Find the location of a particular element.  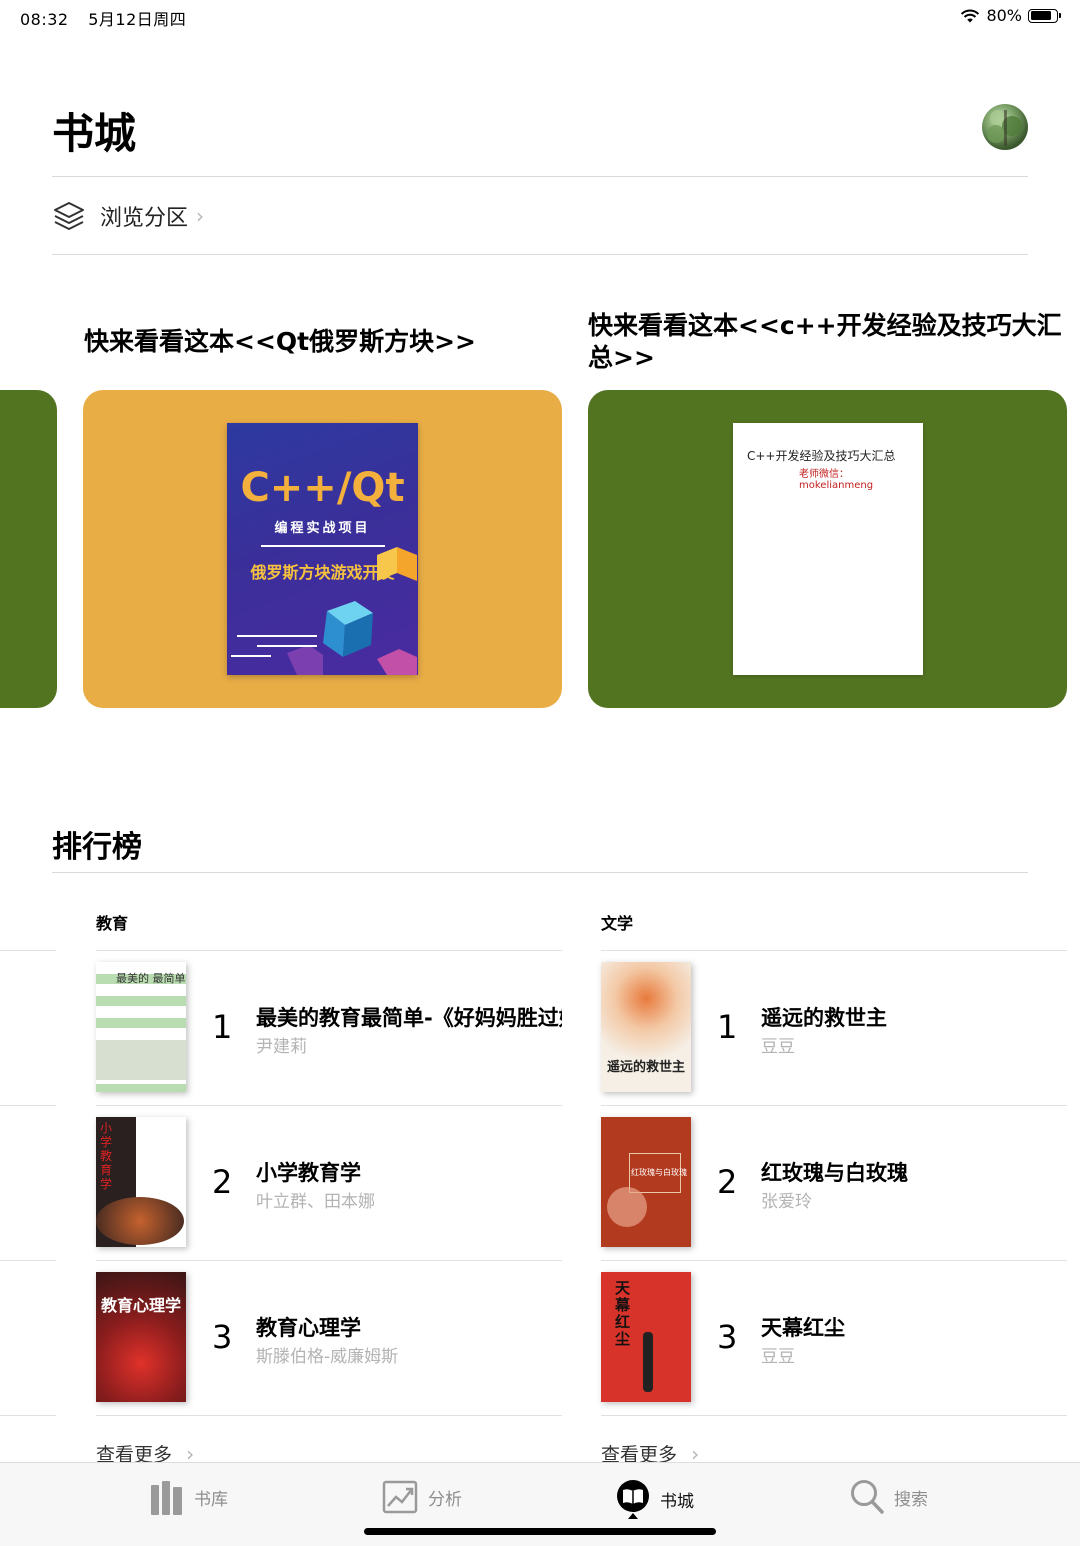

book-cover-qt-tetris: C++/Qt 编程实战项目 俄罗斯方块游戏开发 is located at coordinates (322, 549).